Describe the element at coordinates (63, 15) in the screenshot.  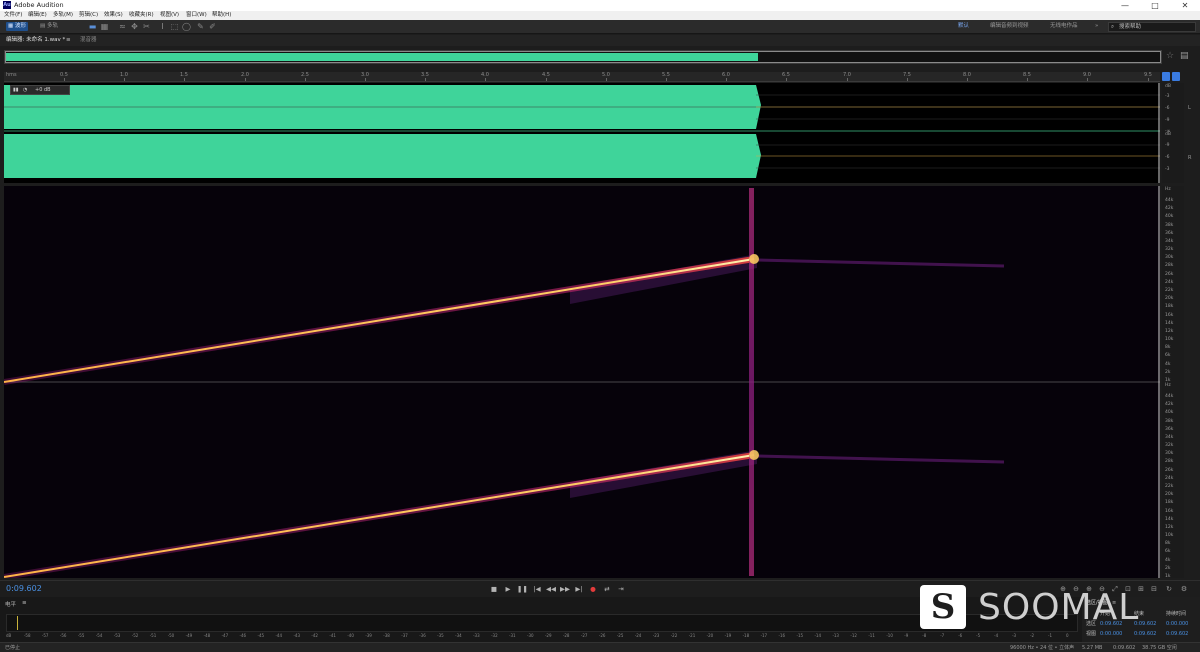
I see `menu-multitrack: 多轨(M)` at that location.